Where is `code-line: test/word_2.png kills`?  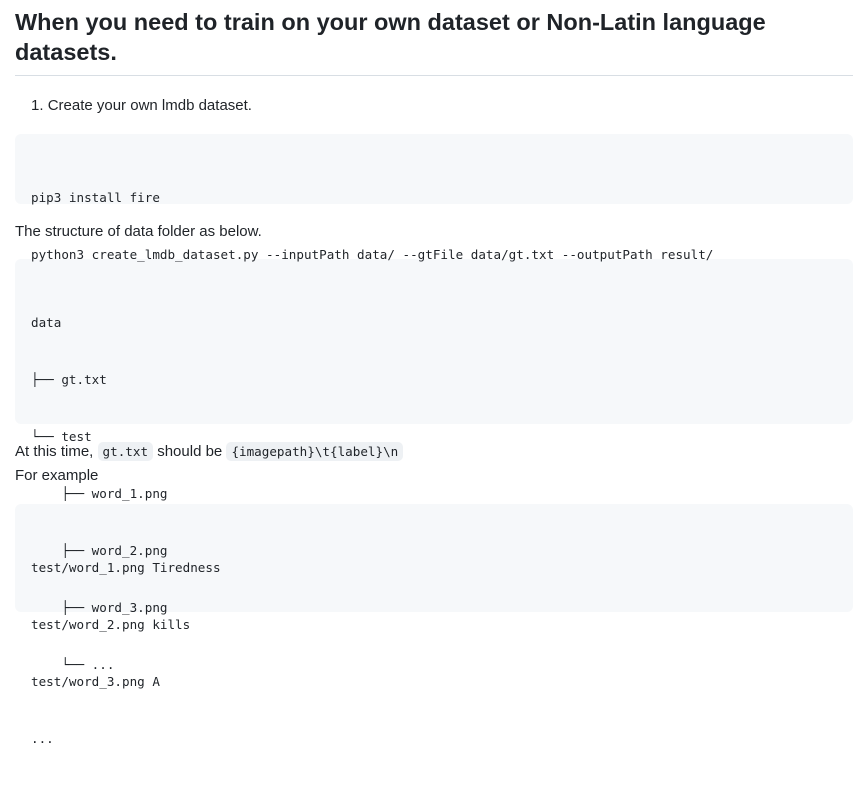
code-line: test/word_2.png kills is located at coordinates (111, 624).